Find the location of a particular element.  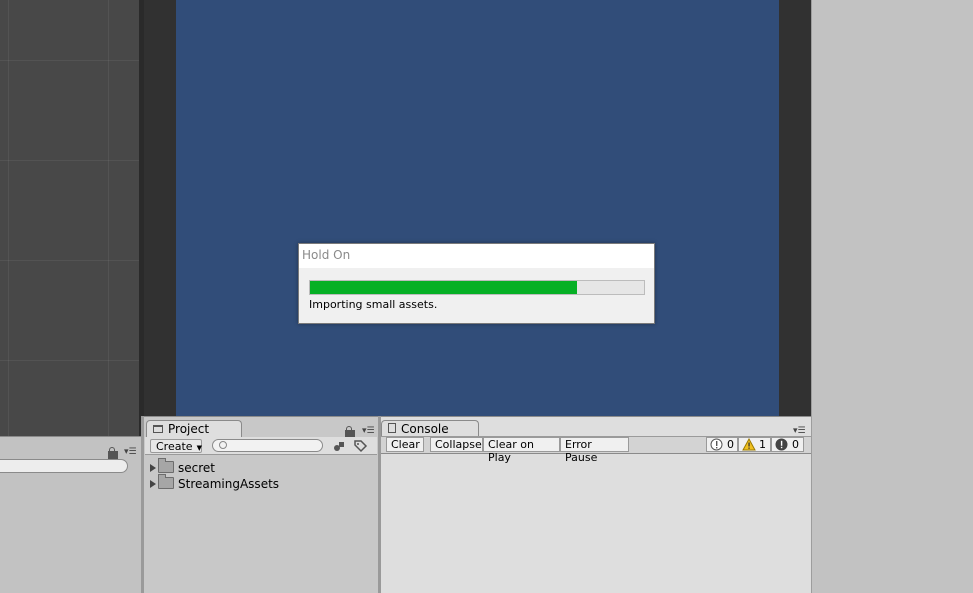

warning-count: 1 is located at coordinates (762, 444).